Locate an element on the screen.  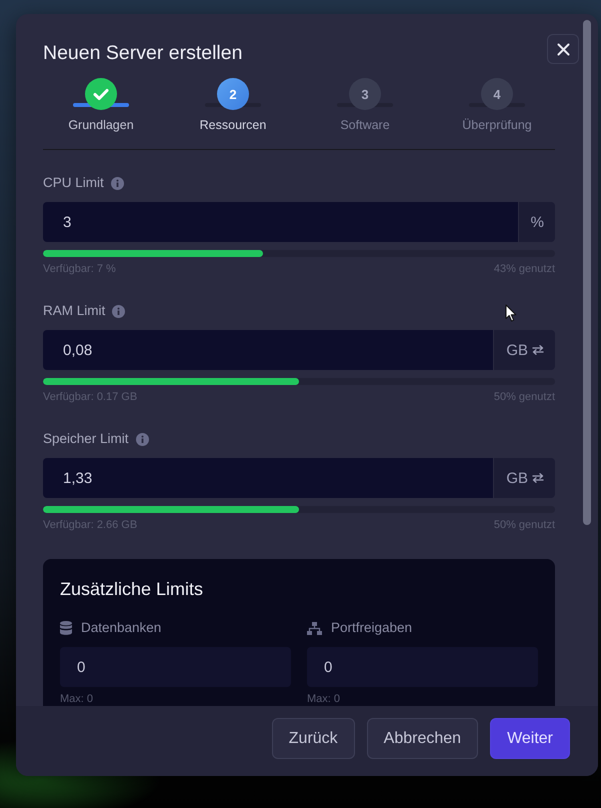
database-icon is located at coordinates (66, 628).